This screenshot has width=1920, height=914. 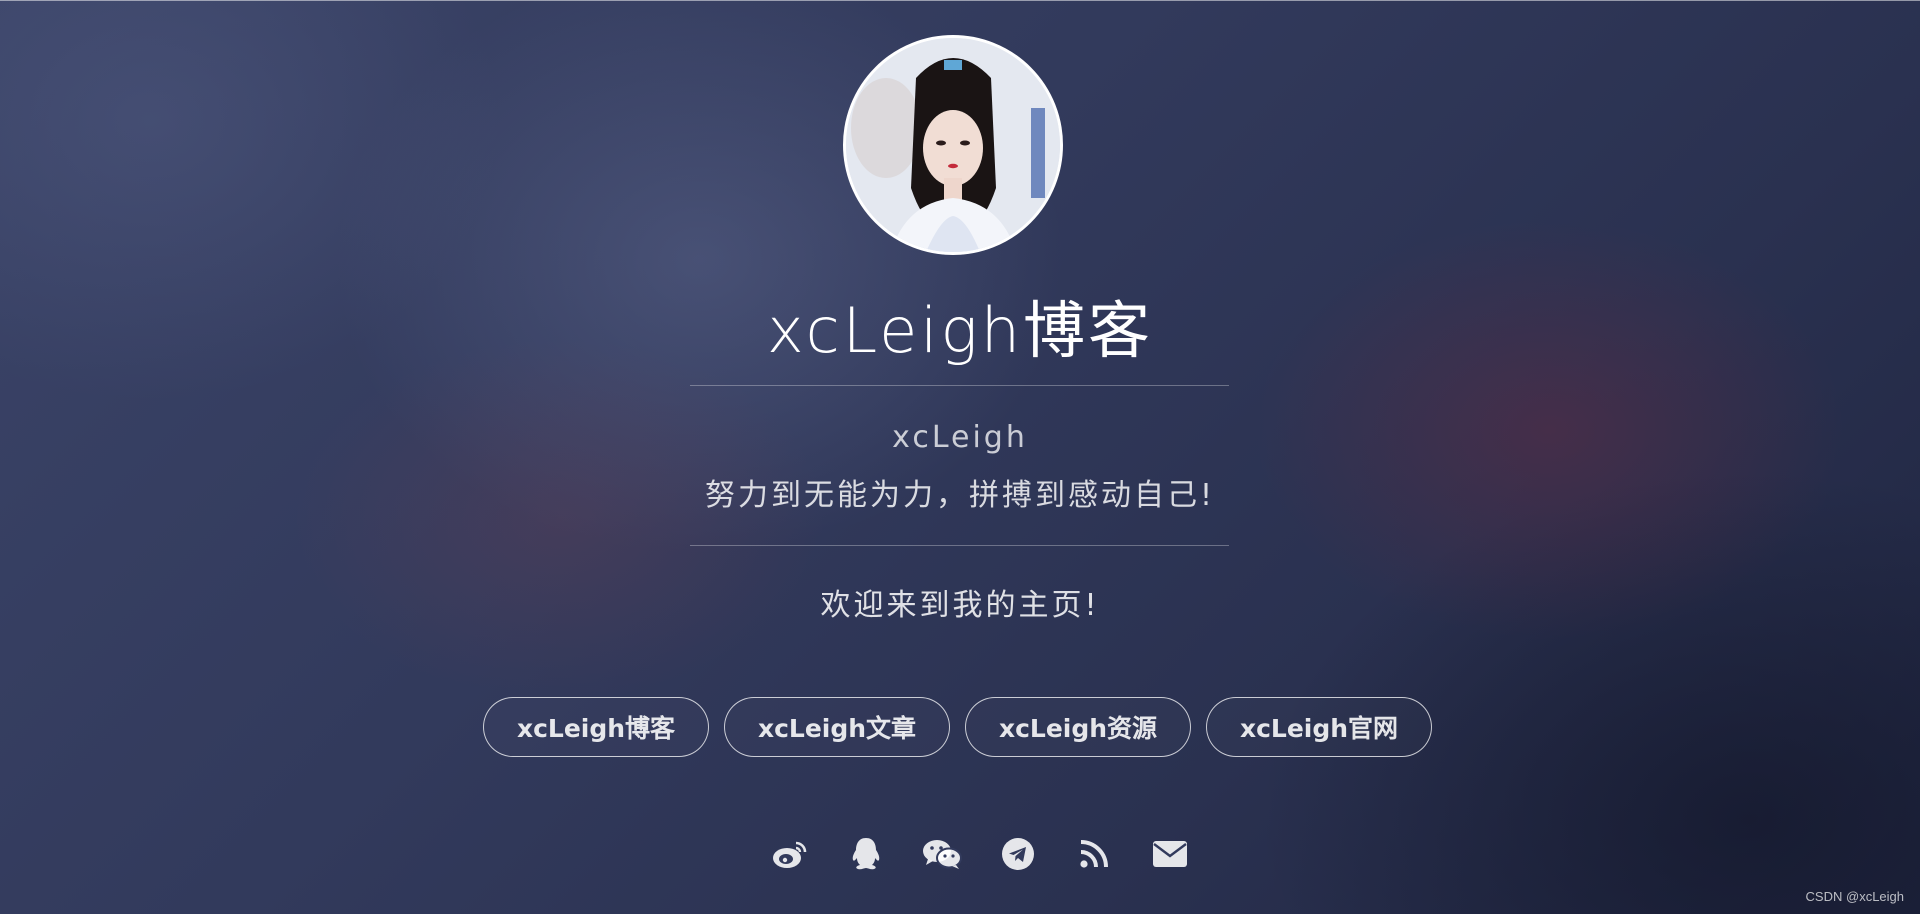 I want to click on avatar, so click(x=953, y=145).